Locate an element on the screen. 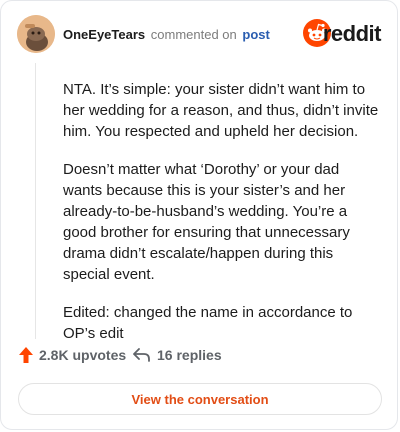 The image size is (400, 432). upvote-count: 2.8K upvotes is located at coordinates (83, 355).